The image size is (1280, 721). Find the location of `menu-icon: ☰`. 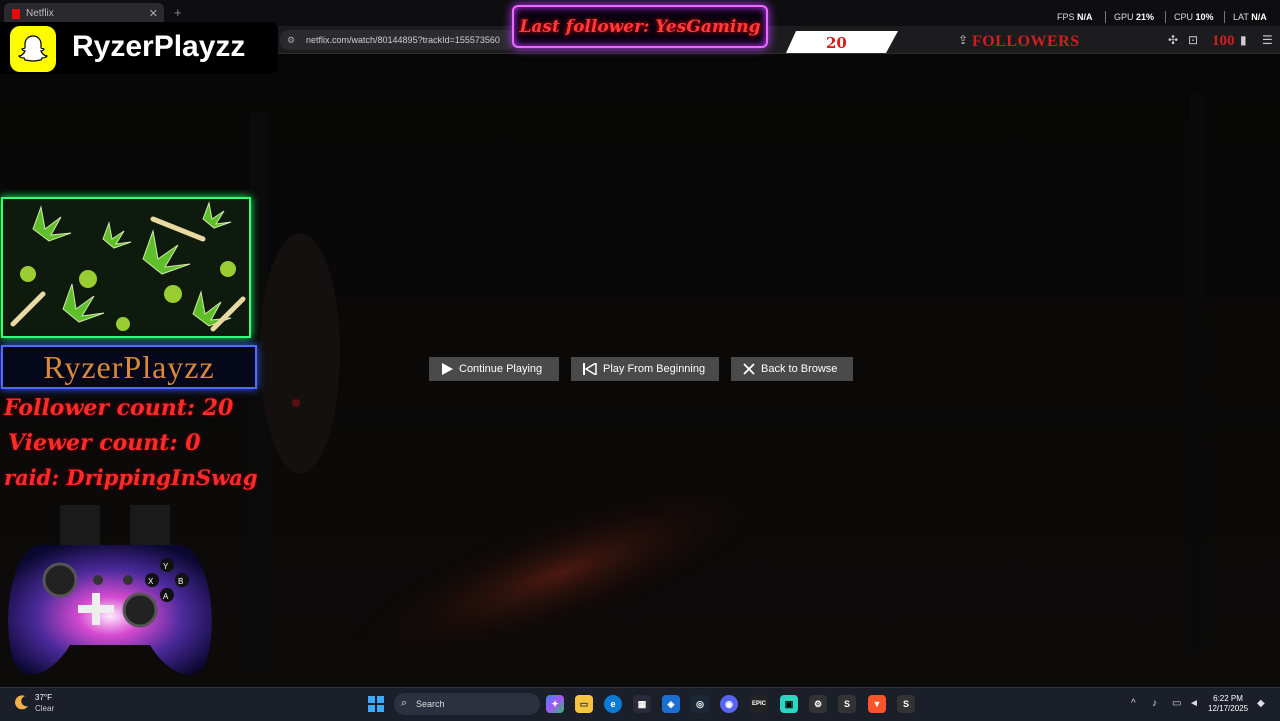

menu-icon: ☰ is located at coordinates (1267, 40).